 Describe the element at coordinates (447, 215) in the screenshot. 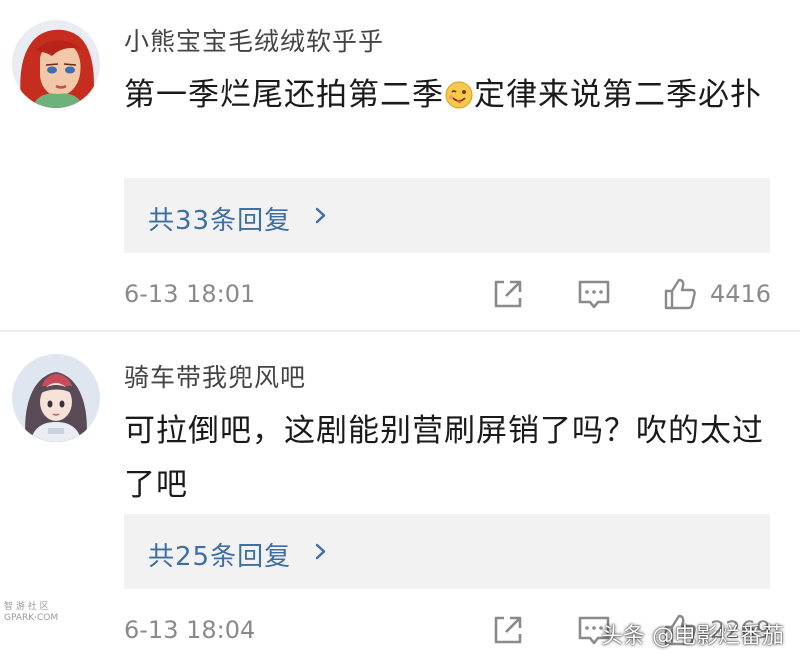

I see `view-replies-button: 共33条回复` at that location.